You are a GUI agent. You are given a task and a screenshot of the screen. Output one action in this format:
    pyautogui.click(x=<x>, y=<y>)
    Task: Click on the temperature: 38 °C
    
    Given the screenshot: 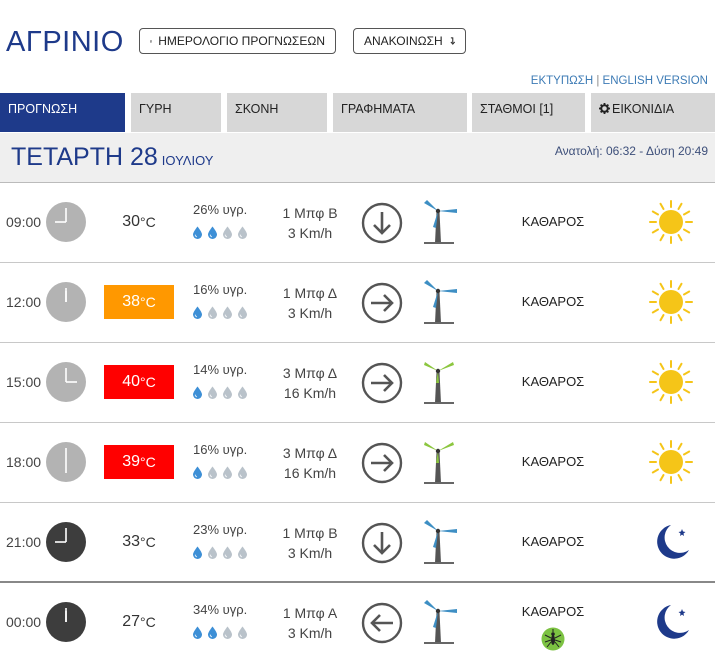 What is the action you would take?
    pyautogui.click(x=139, y=302)
    